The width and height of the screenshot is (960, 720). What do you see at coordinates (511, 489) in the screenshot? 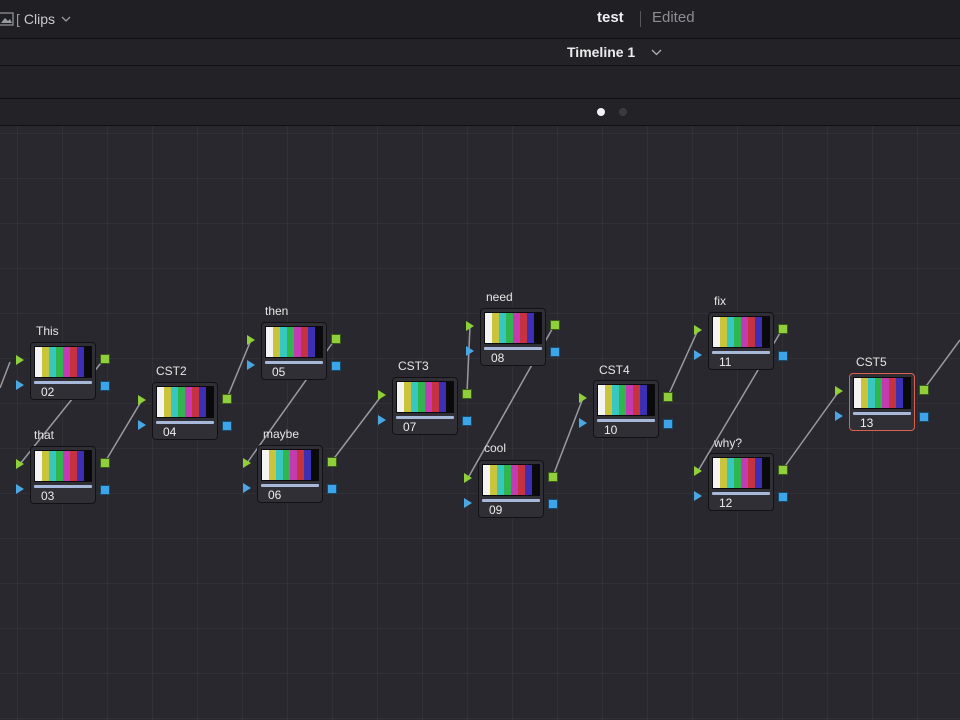
I see `node-09: 09` at bounding box center [511, 489].